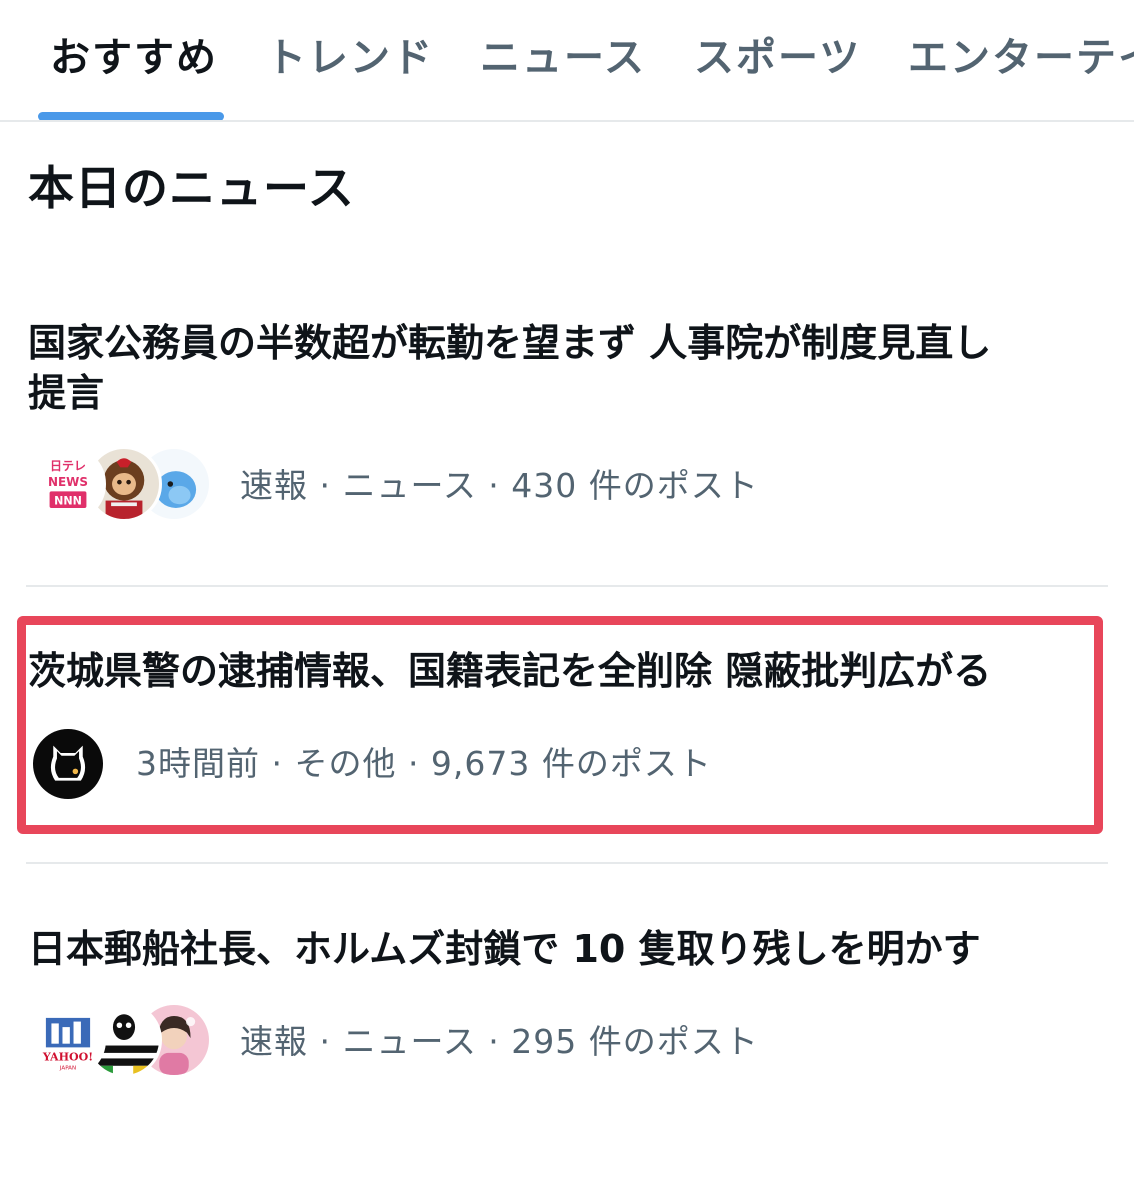  What do you see at coordinates (134, 58) in the screenshot?
I see `tab-recommended: おすすめ` at bounding box center [134, 58].